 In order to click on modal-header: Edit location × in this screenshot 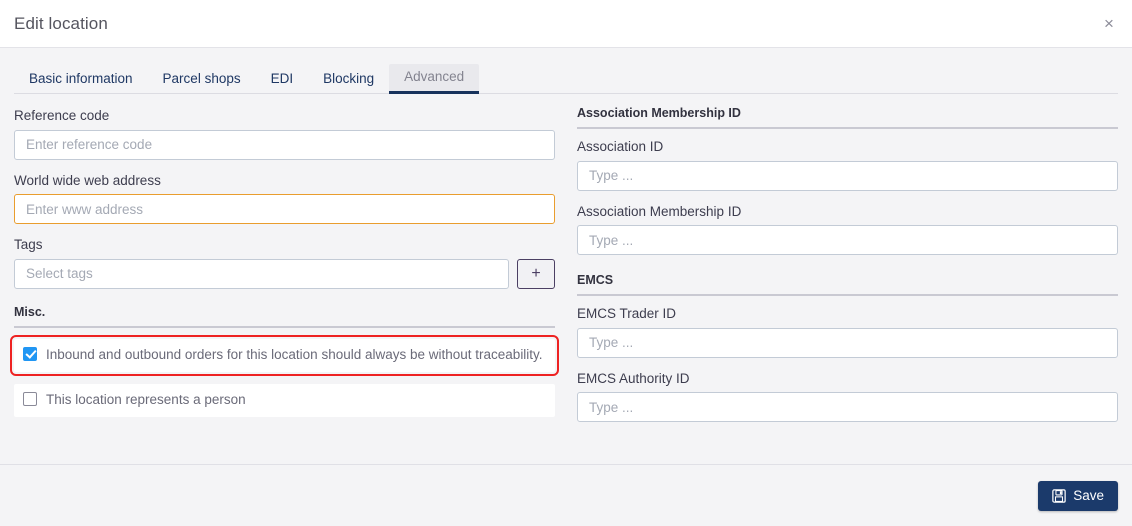, I will do `click(566, 24)`.